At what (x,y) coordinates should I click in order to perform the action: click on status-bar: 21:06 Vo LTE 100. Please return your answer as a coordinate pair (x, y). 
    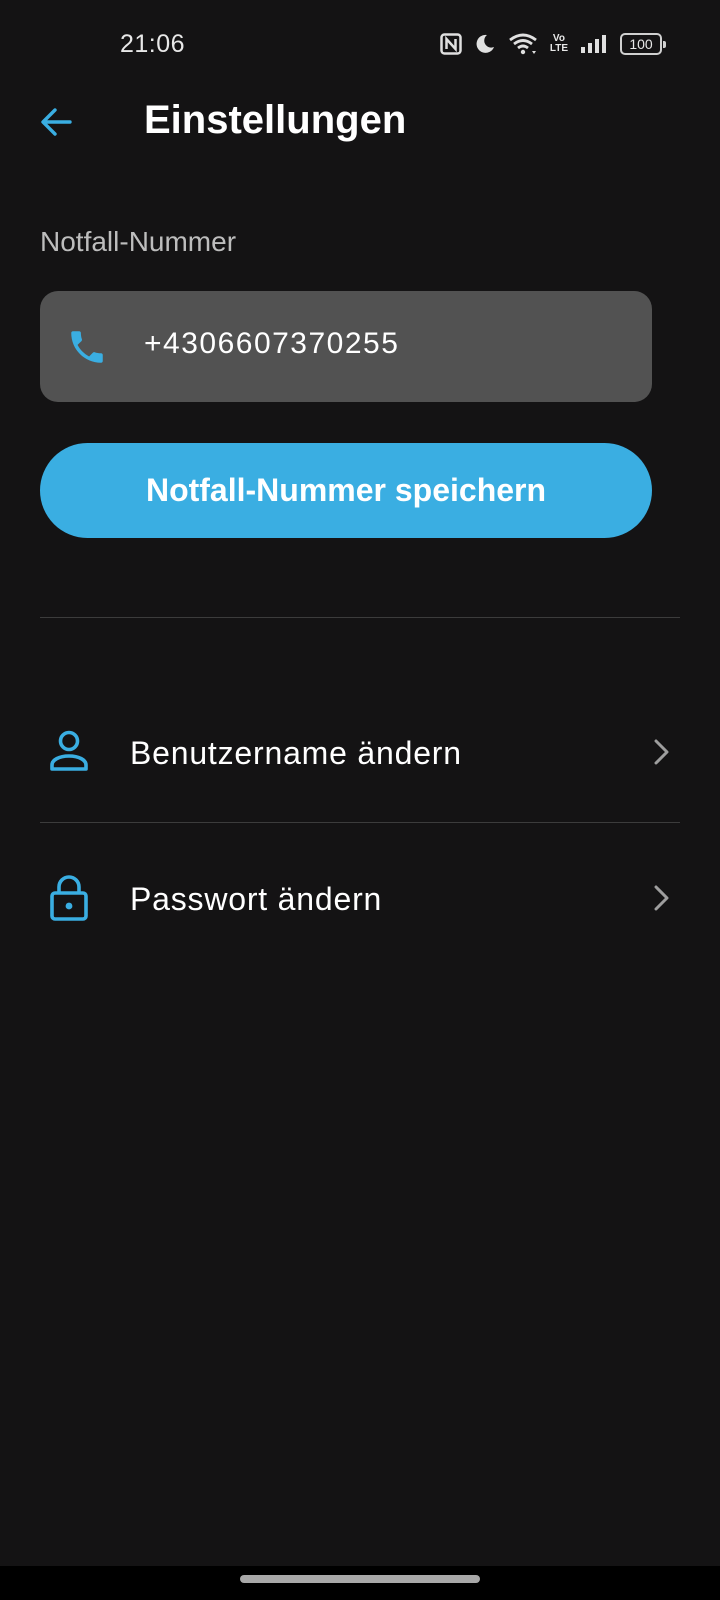
    Looking at the image, I should click on (360, 45).